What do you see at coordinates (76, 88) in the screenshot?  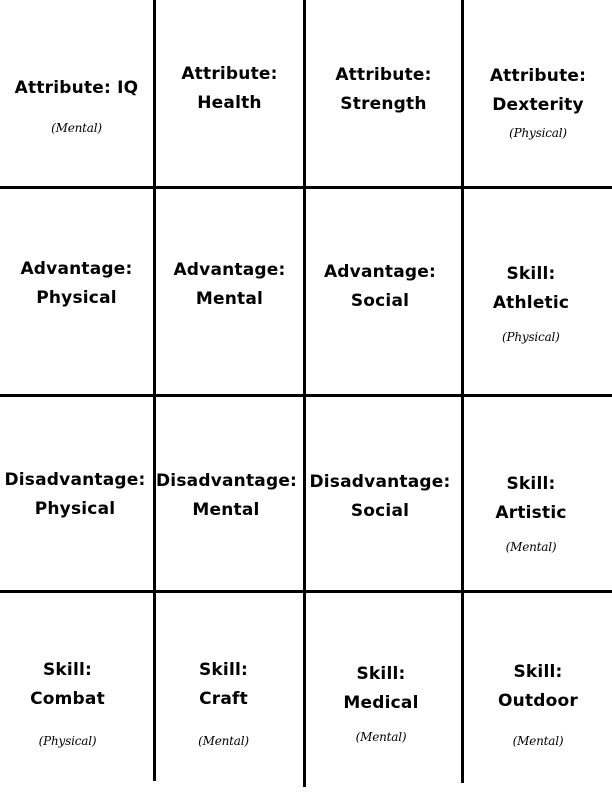 I see `card-title: Attribute: IQ` at bounding box center [76, 88].